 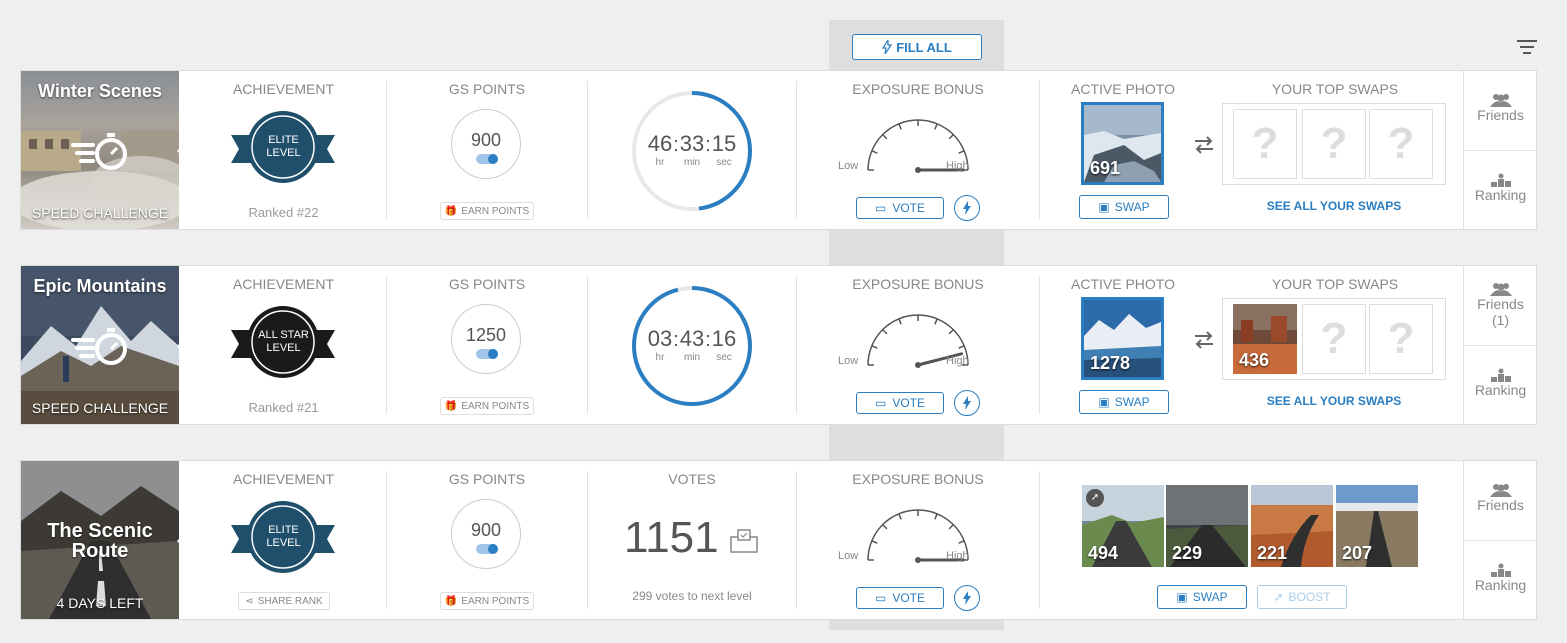 What do you see at coordinates (1292, 526) in the screenshot?
I see `entry-photo: 221` at bounding box center [1292, 526].